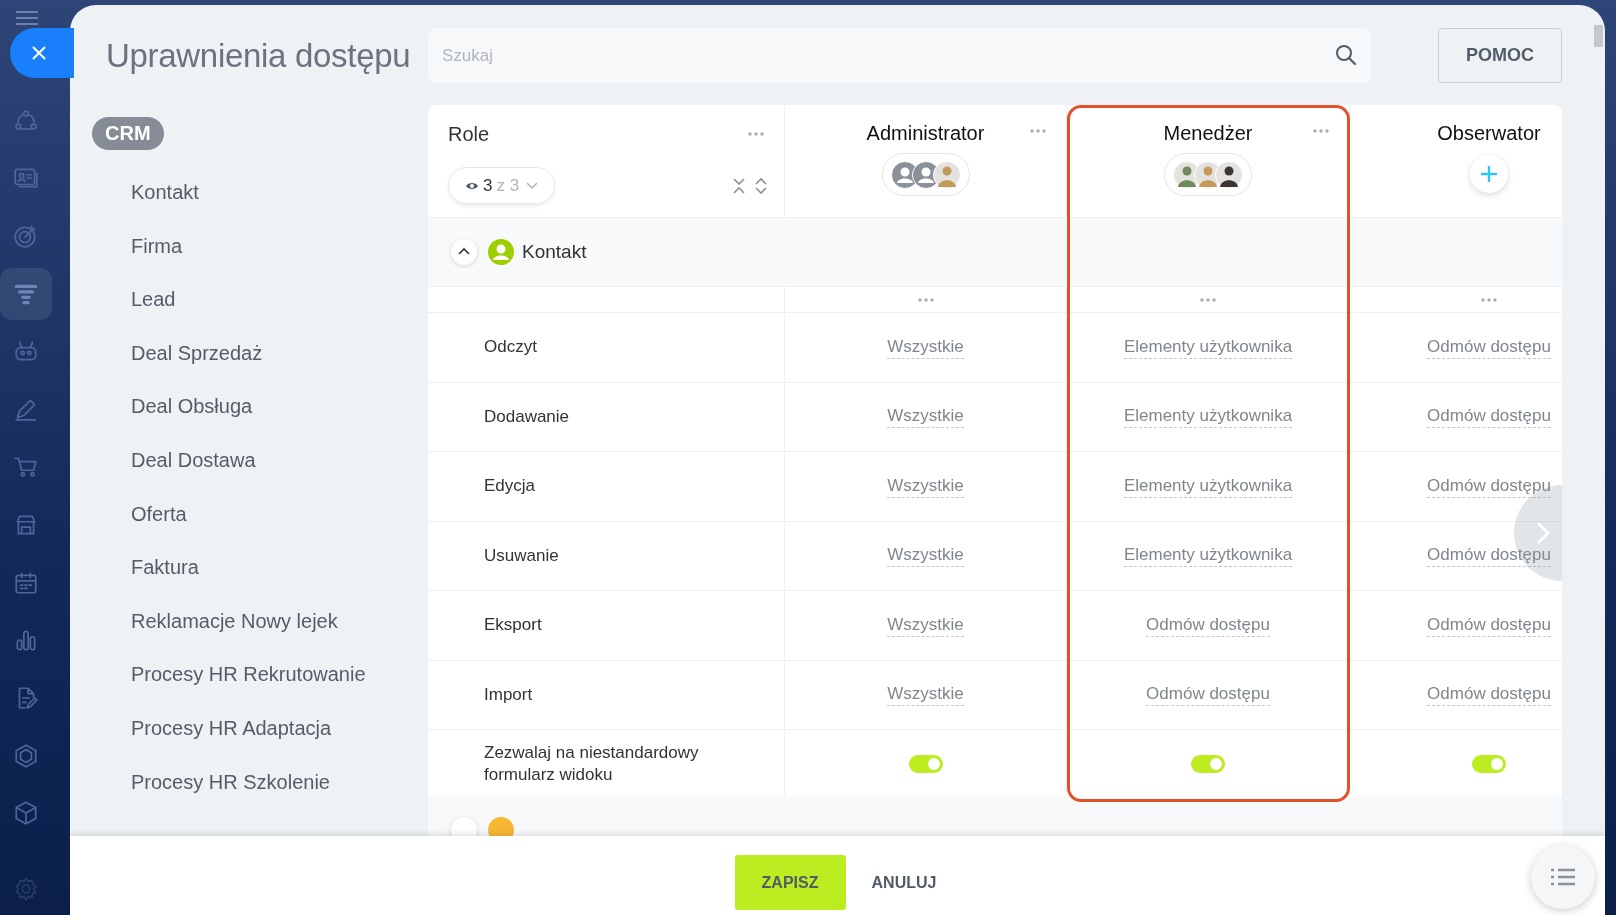 The height and width of the screenshot is (915, 1616). Describe the element at coordinates (1489, 133) in the screenshot. I see `column-header: Obserwator` at that location.